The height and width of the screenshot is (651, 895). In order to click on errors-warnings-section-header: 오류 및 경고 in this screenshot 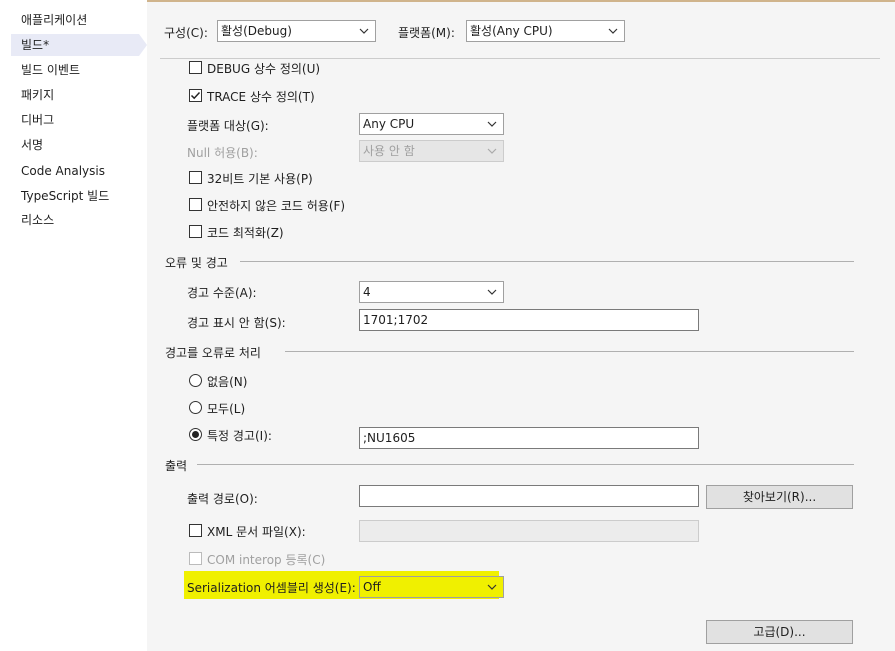, I will do `click(510, 262)`.